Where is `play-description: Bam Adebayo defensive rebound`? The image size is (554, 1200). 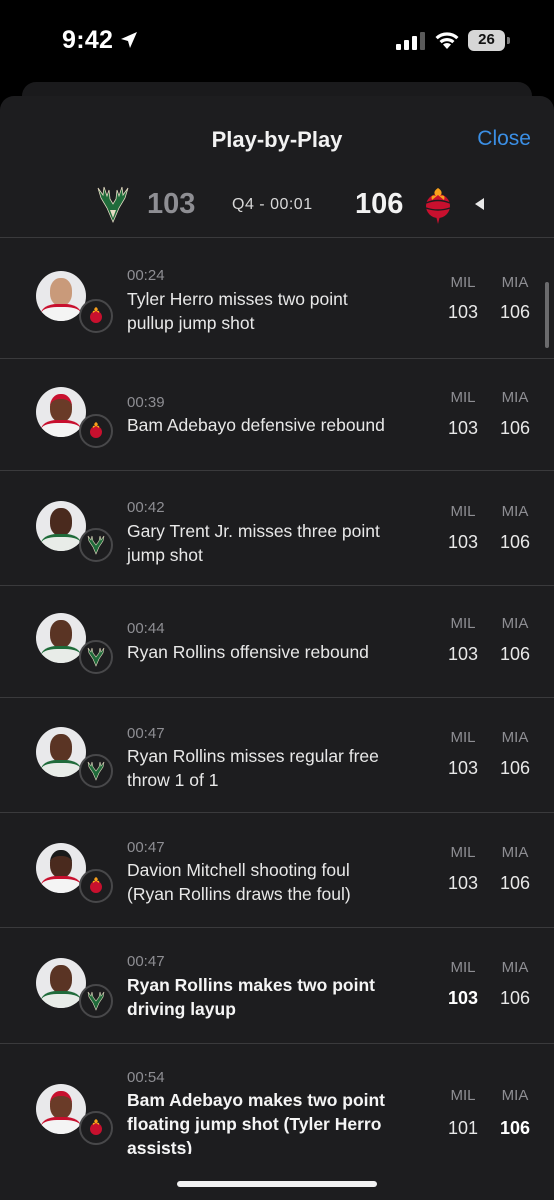
play-description: Bam Adebayo defensive rebound is located at coordinates (256, 425).